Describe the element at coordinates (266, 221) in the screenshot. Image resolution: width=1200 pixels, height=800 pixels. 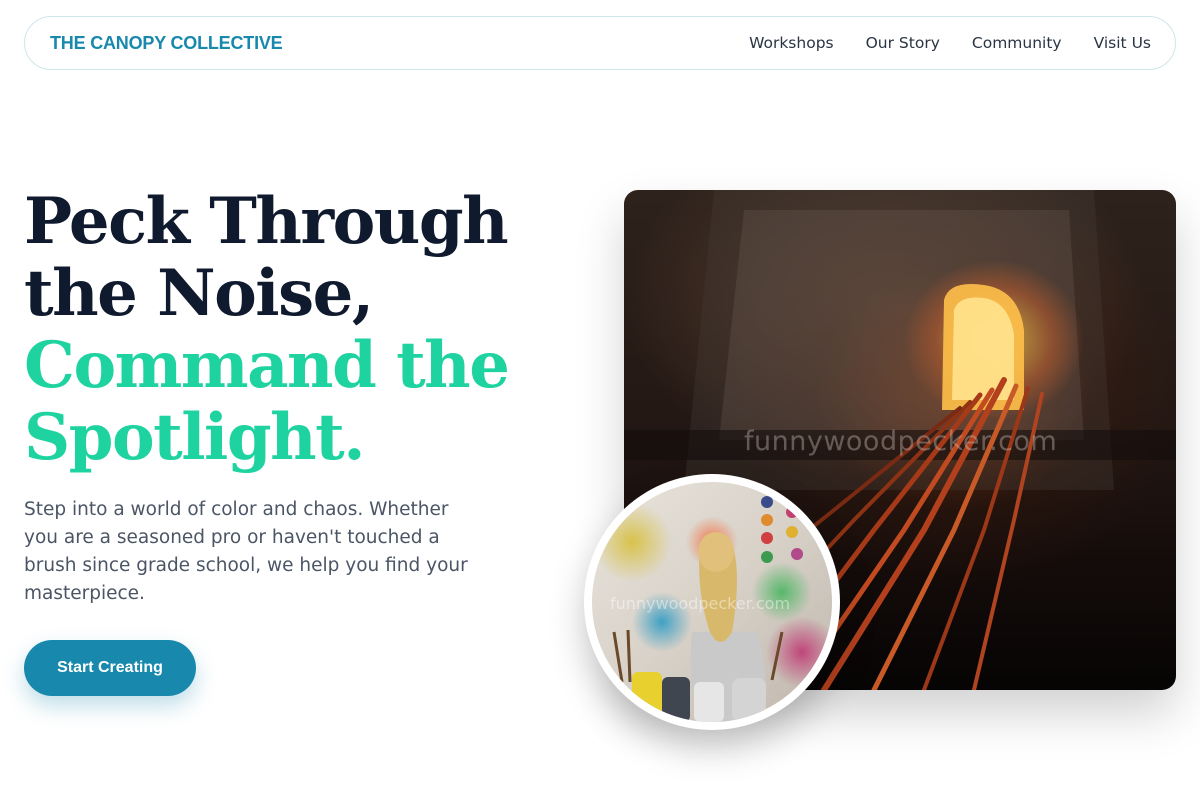
I see `headline-line-1: Peck Through` at that location.